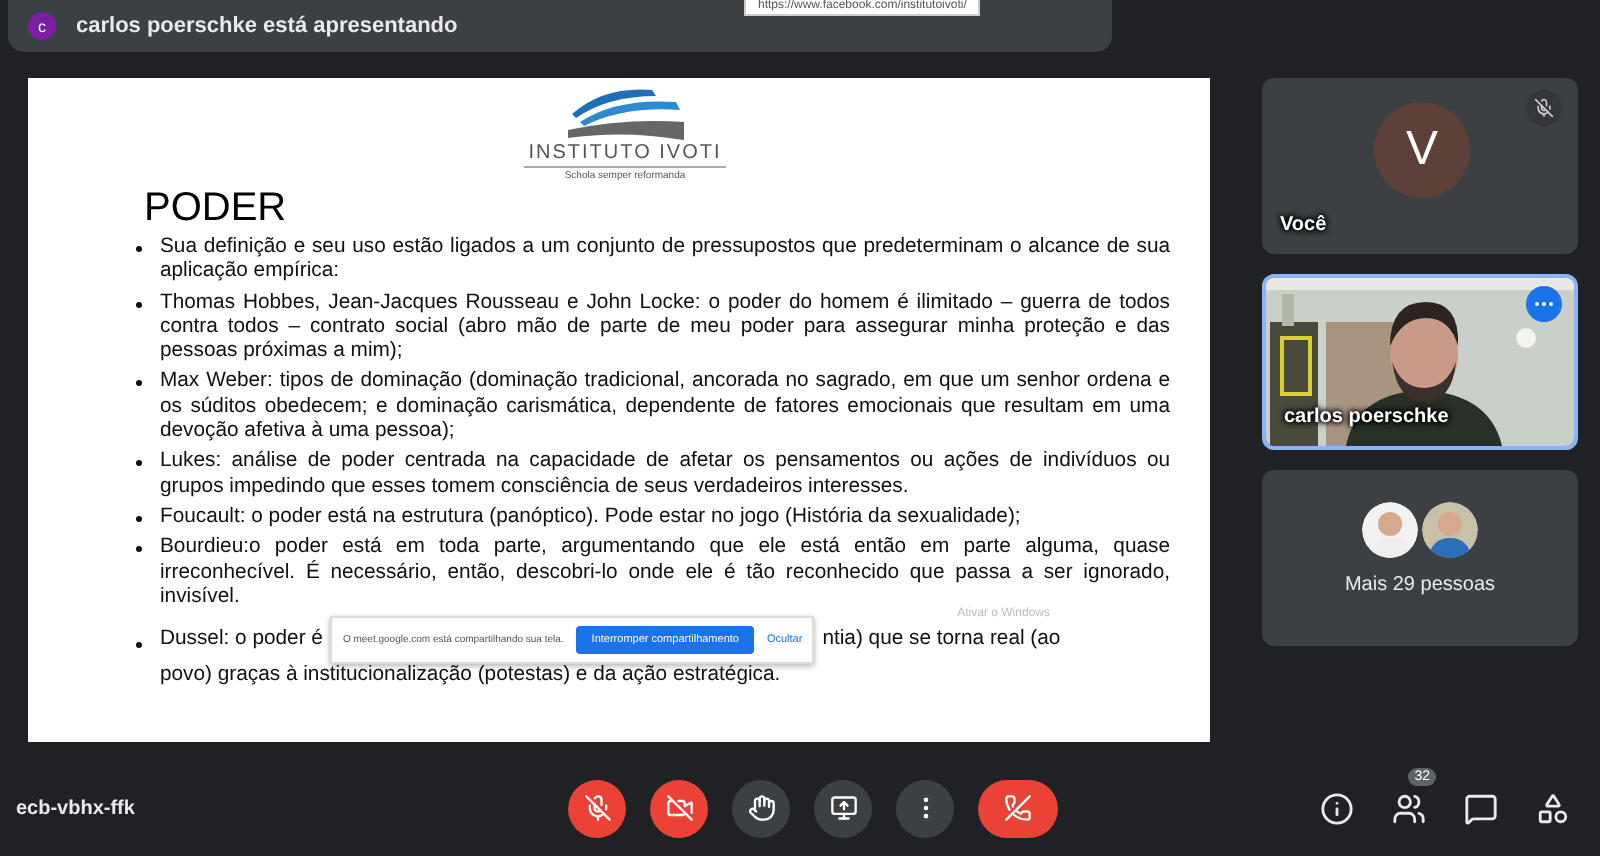 The width and height of the screenshot is (1600, 856). I want to click on user-avatar: V, so click(1422, 150).